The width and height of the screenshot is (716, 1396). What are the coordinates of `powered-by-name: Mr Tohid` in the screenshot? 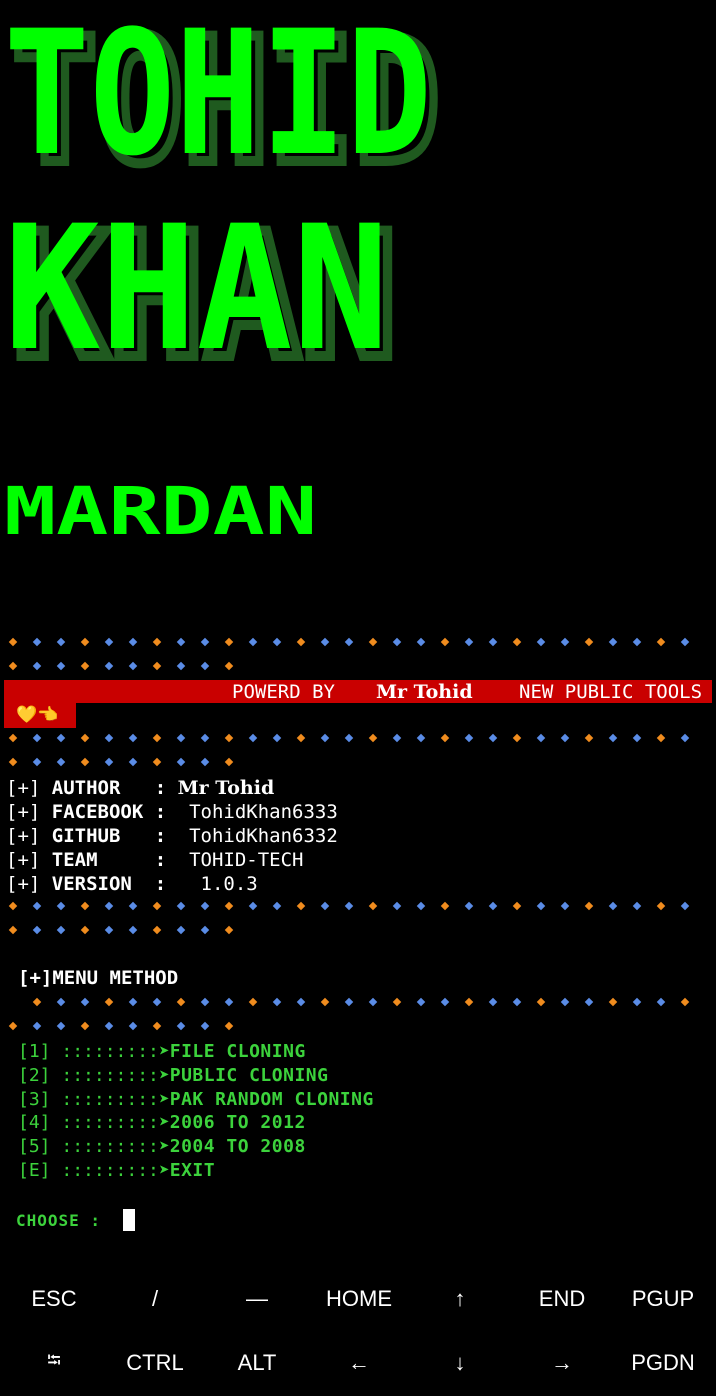 It's located at (424, 692).